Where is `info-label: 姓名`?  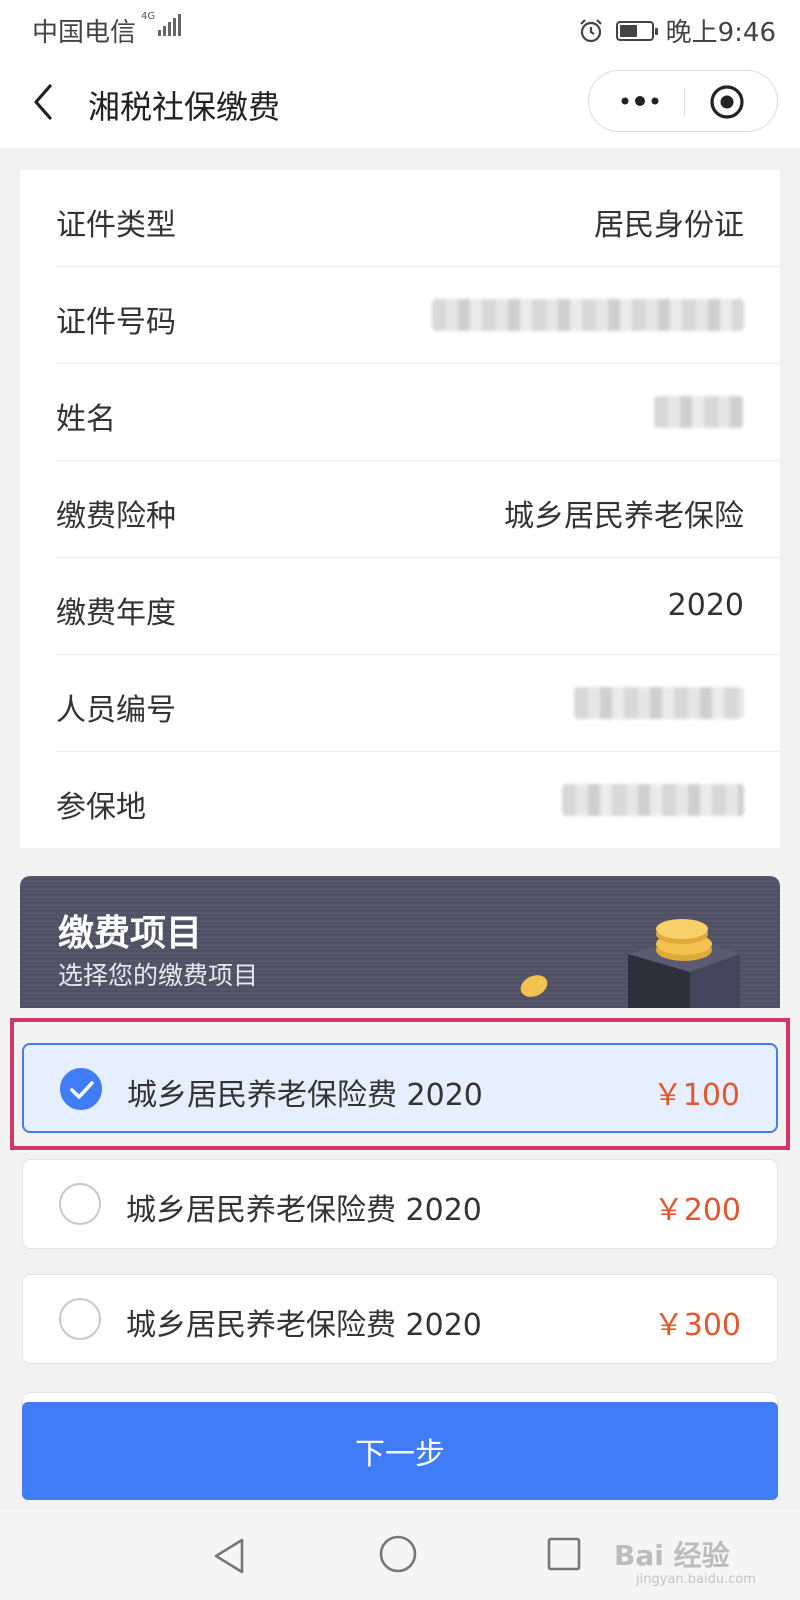
info-label: 姓名 is located at coordinates (86, 419).